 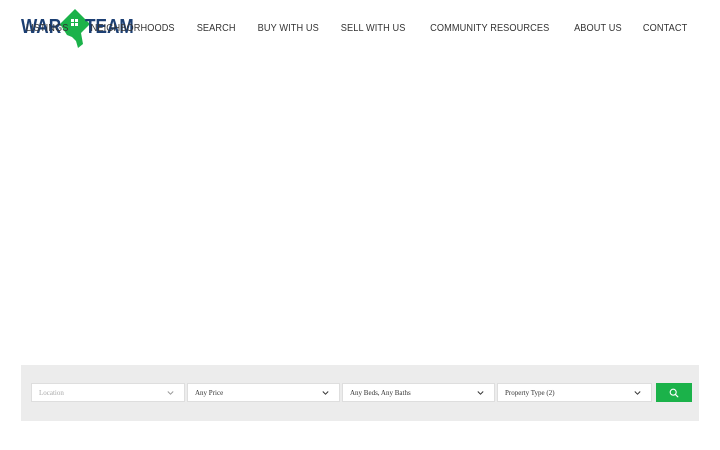 I want to click on nav-item-community-resources: COMMUNITY RESOURCES, so click(x=490, y=28).